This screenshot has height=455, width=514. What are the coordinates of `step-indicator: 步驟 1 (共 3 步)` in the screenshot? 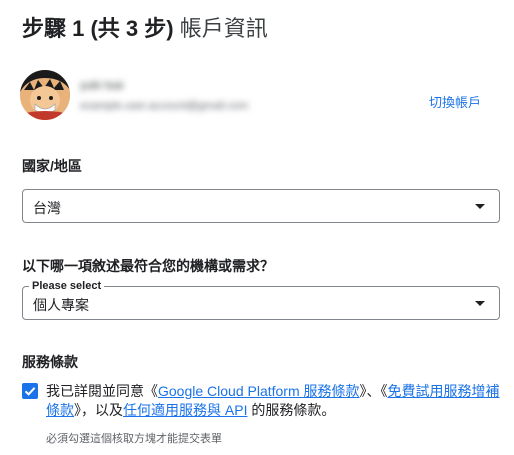 It's located at (98, 28).